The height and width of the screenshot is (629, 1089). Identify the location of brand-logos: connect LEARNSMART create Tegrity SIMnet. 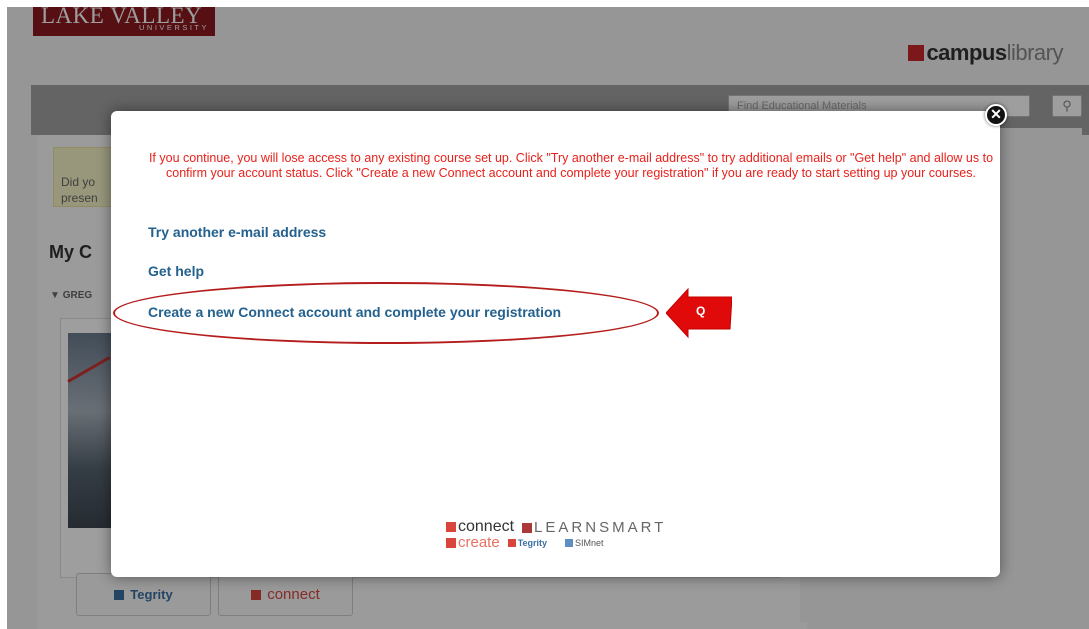
(555, 534).